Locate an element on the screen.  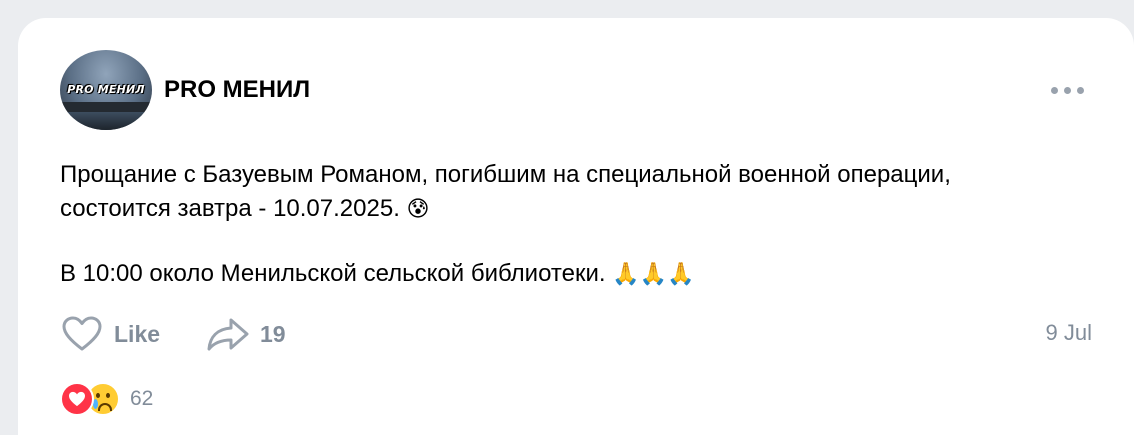
author-name: PRO МЕНИЛ is located at coordinates (237, 90).